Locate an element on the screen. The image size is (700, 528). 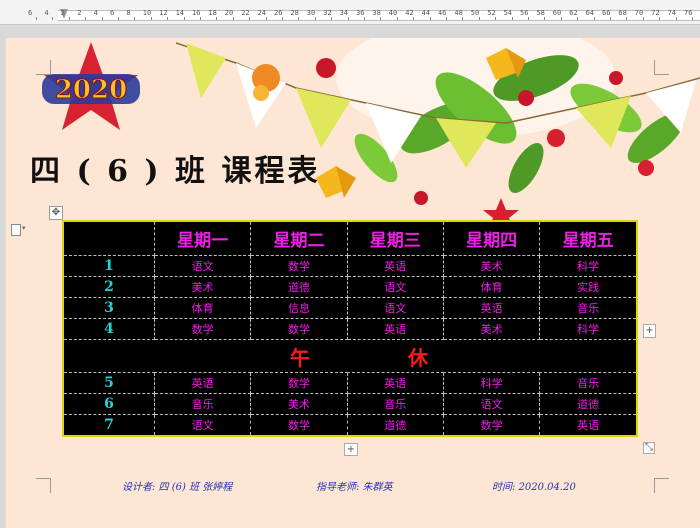
subject-cell: 信息 is located at coordinates (299, 308).